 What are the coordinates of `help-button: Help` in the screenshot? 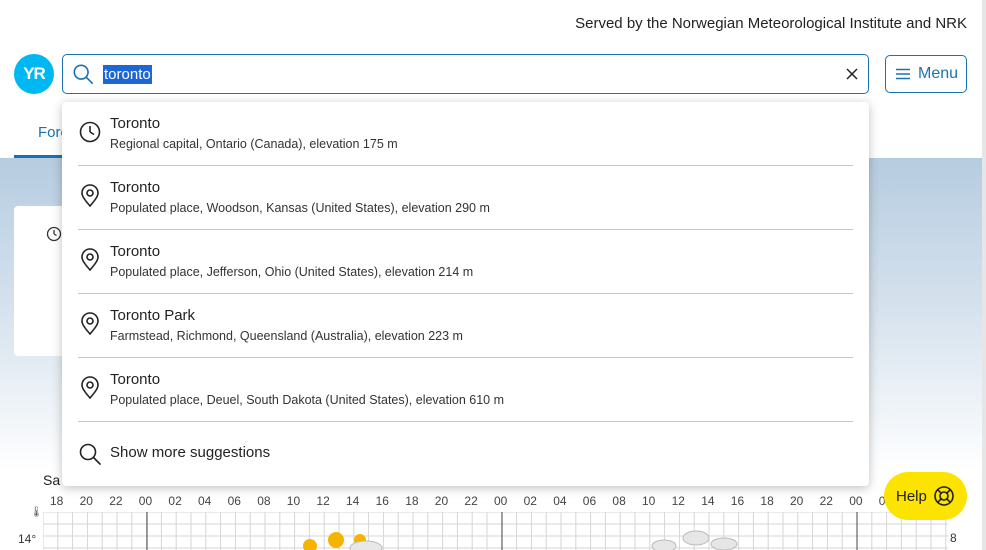 It's located at (925, 496).